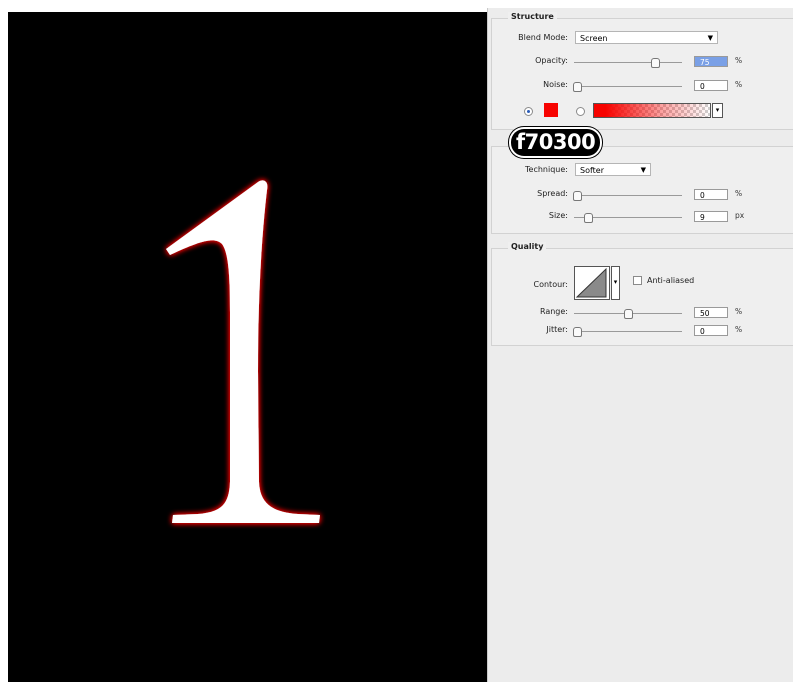 This screenshot has height=682, width=793. I want to click on gradient-picker, so click(652, 110).